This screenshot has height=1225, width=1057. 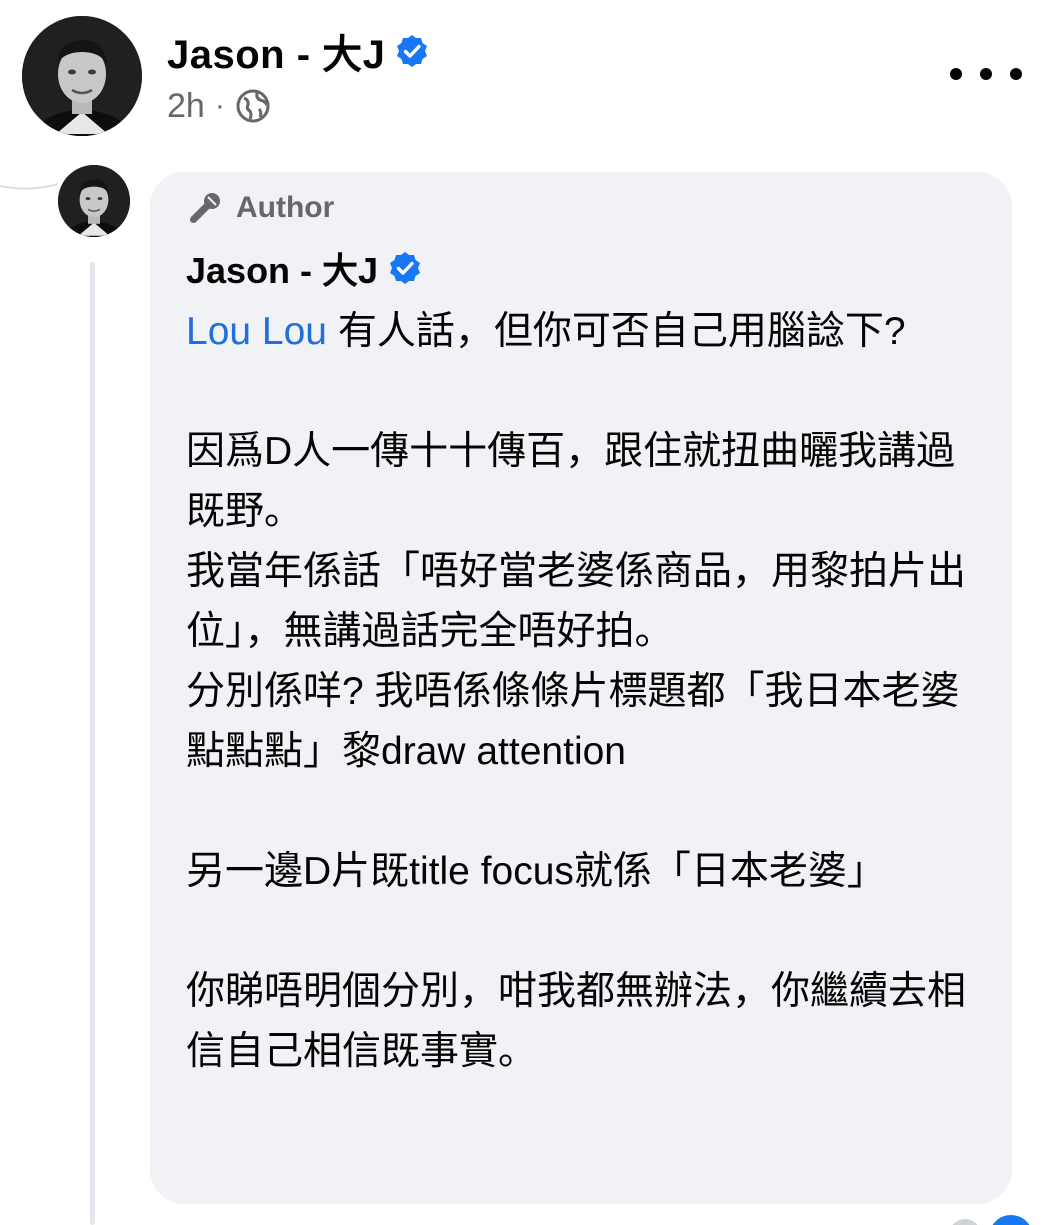 I want to click on post-author-avatar, so click(x=82, y=76).